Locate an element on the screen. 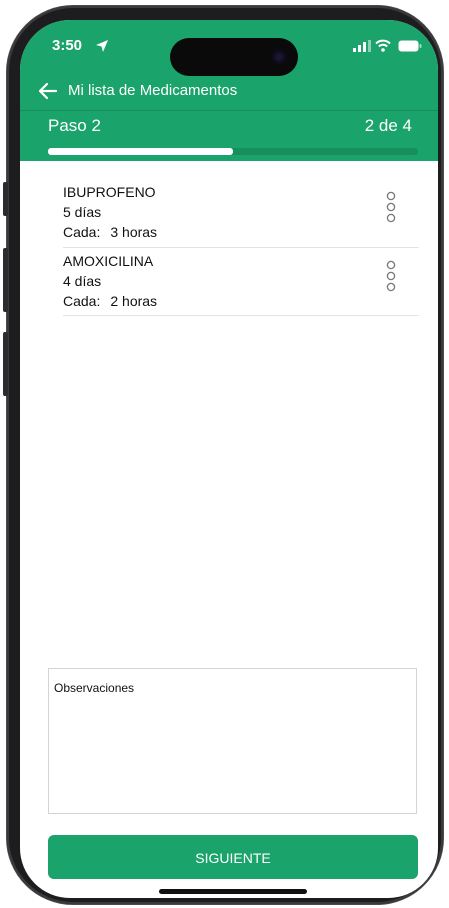  camera-dot is located at coordinates (279, 57).